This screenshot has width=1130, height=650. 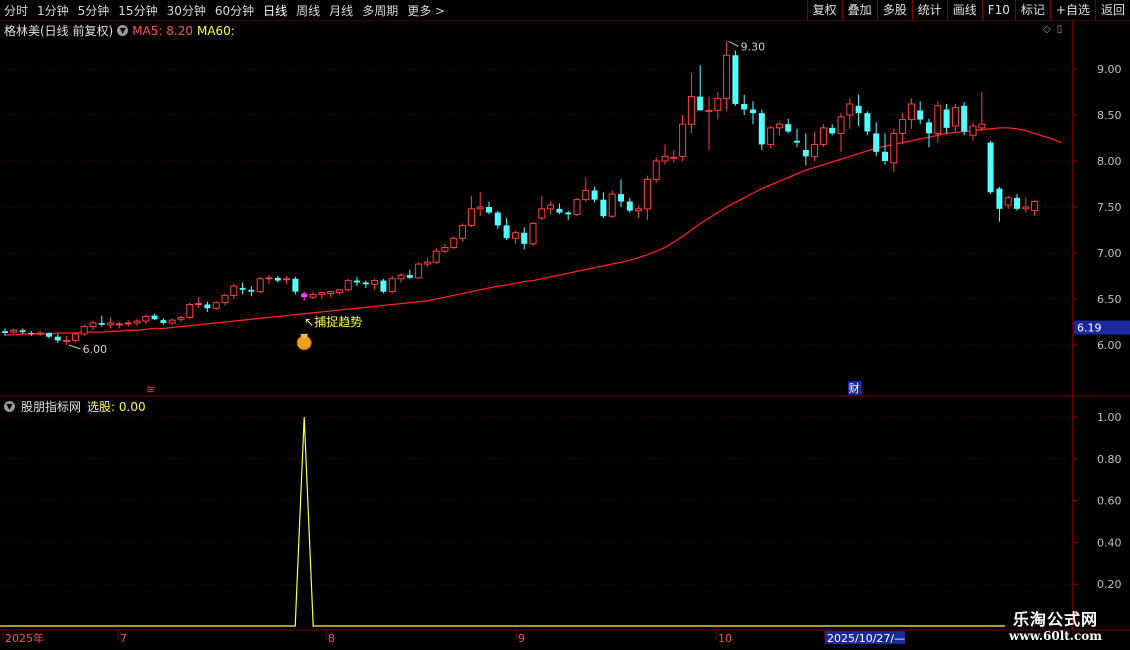 I want to click on tab-5min: 5分钟, so click(x=94, y=10).